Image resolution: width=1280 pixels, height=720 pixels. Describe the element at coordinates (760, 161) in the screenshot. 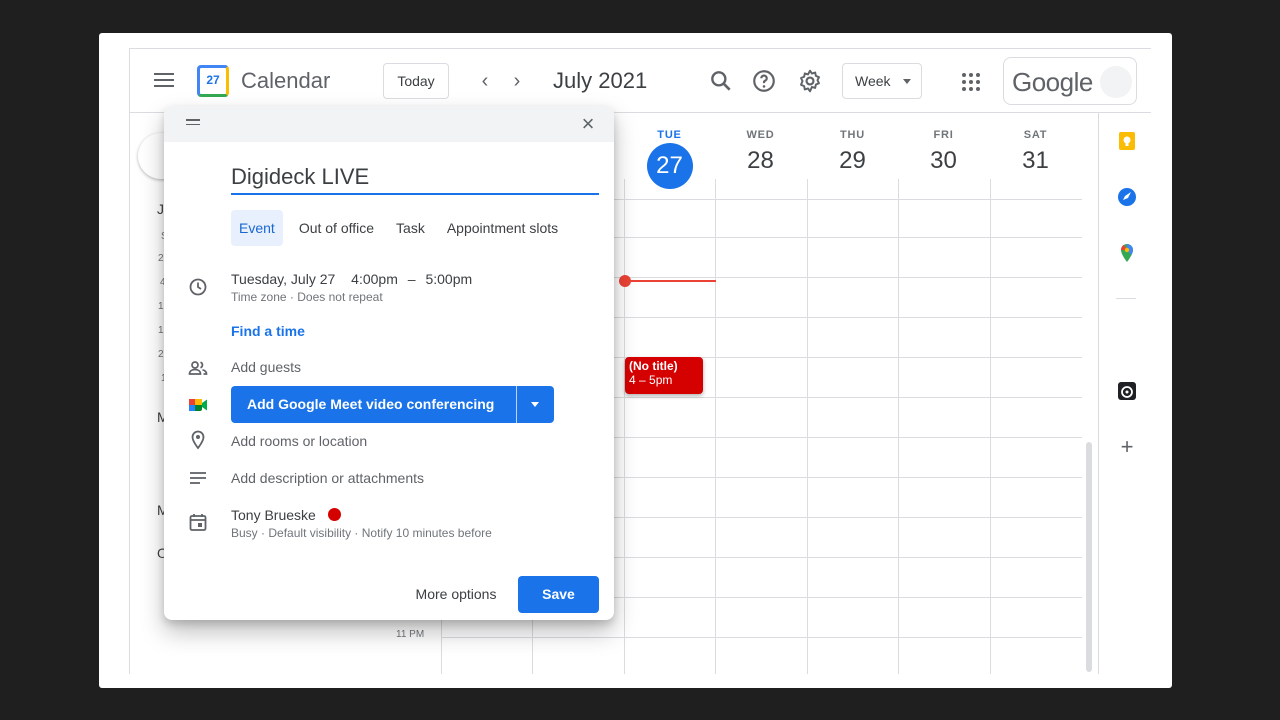

I see `day-number: 28` at that location.